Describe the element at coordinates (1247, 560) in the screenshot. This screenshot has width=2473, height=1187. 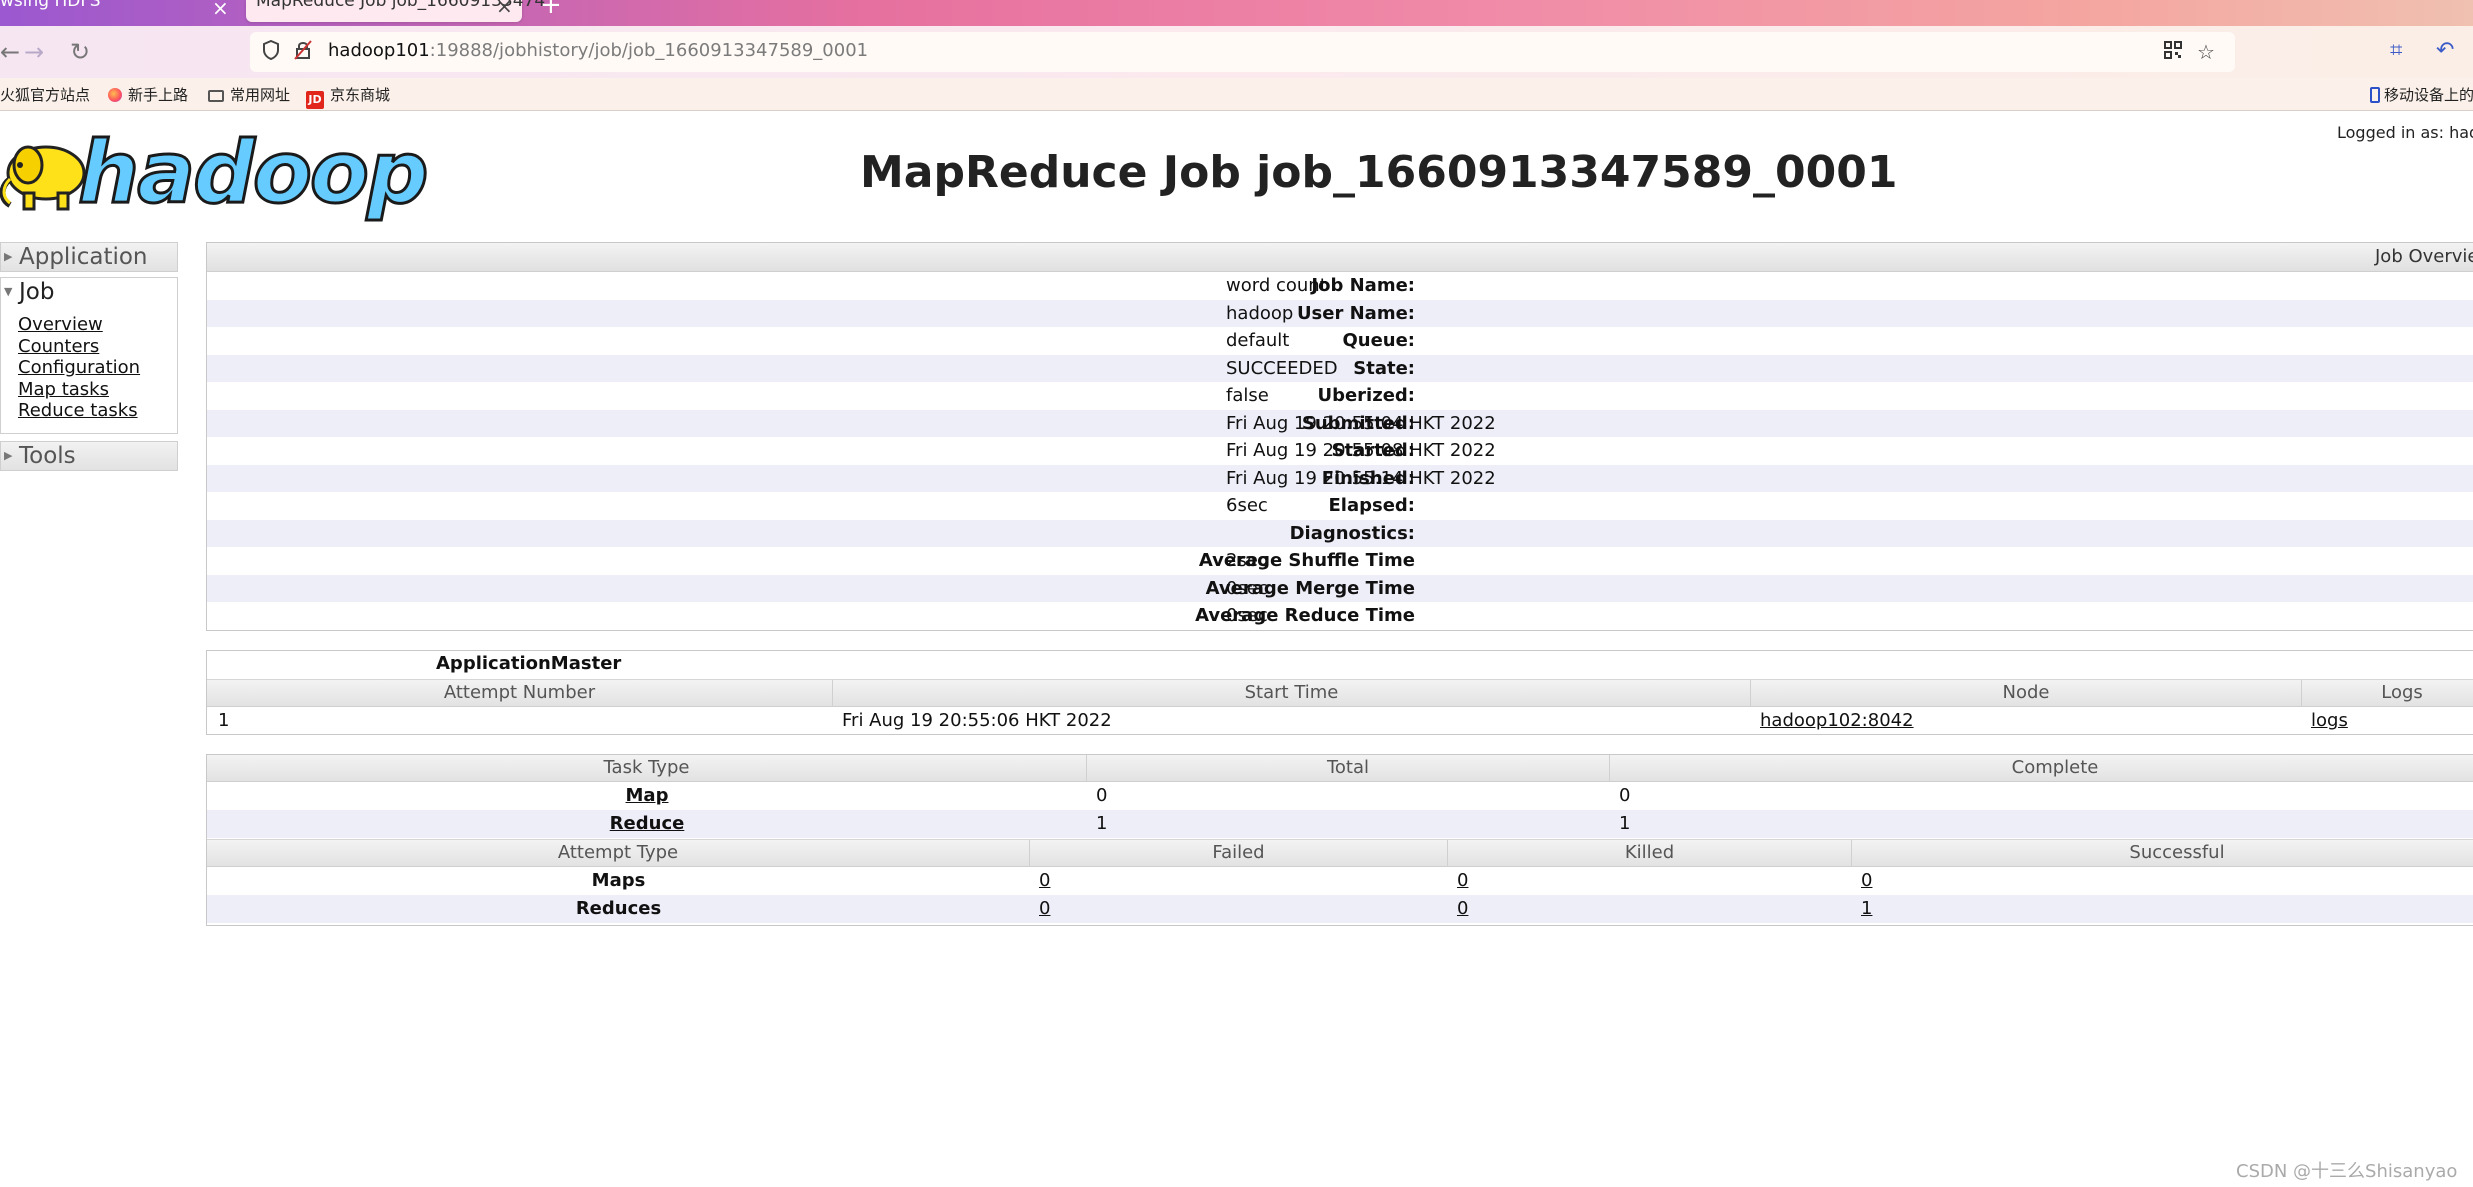
I see `overview-value: 2sec` at that location.